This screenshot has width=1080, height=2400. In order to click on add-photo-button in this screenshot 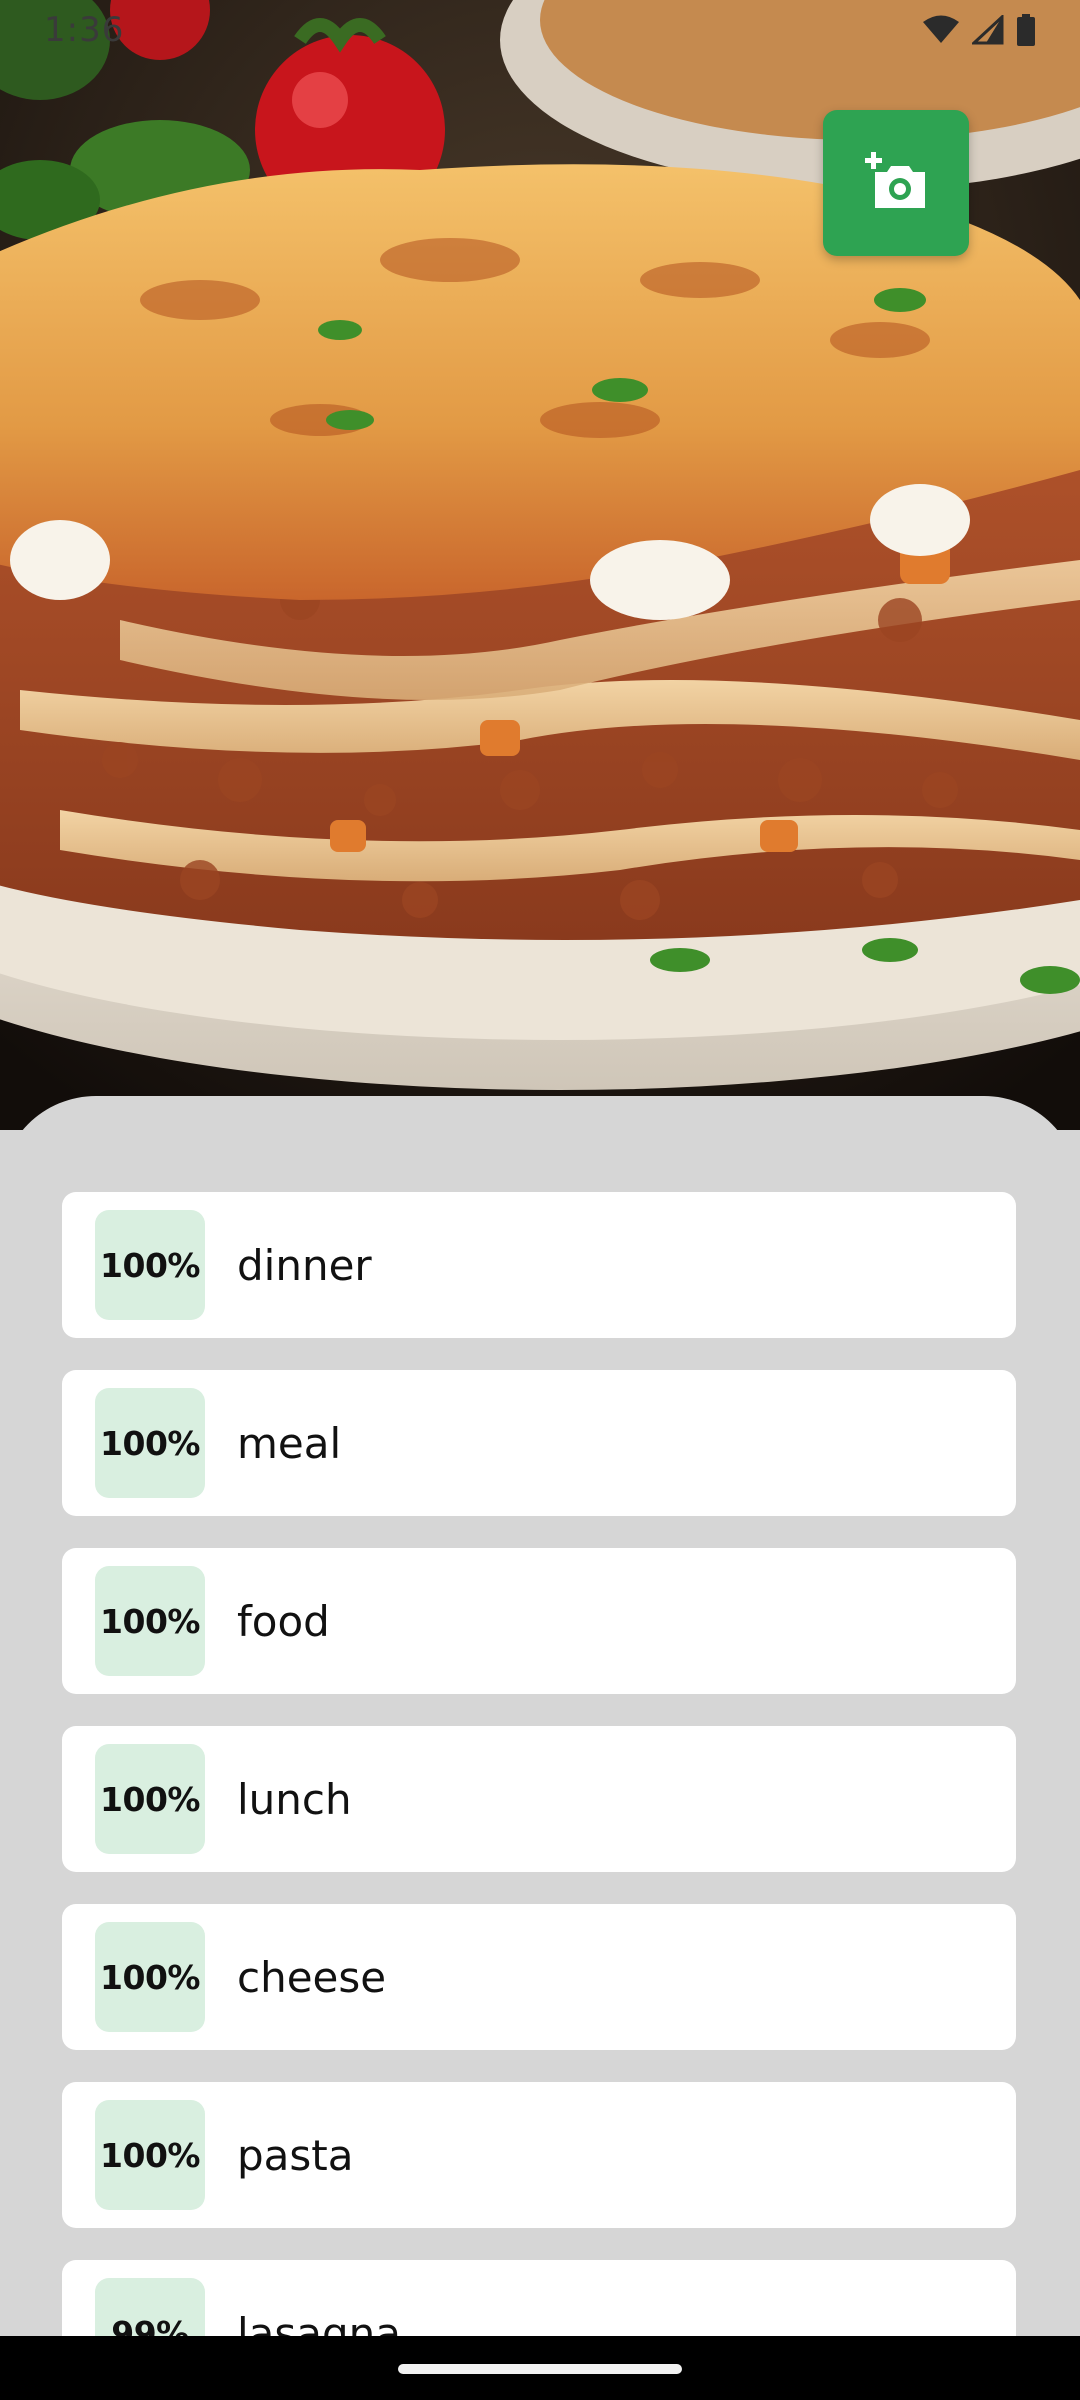, I will do `click(896, 183)`.